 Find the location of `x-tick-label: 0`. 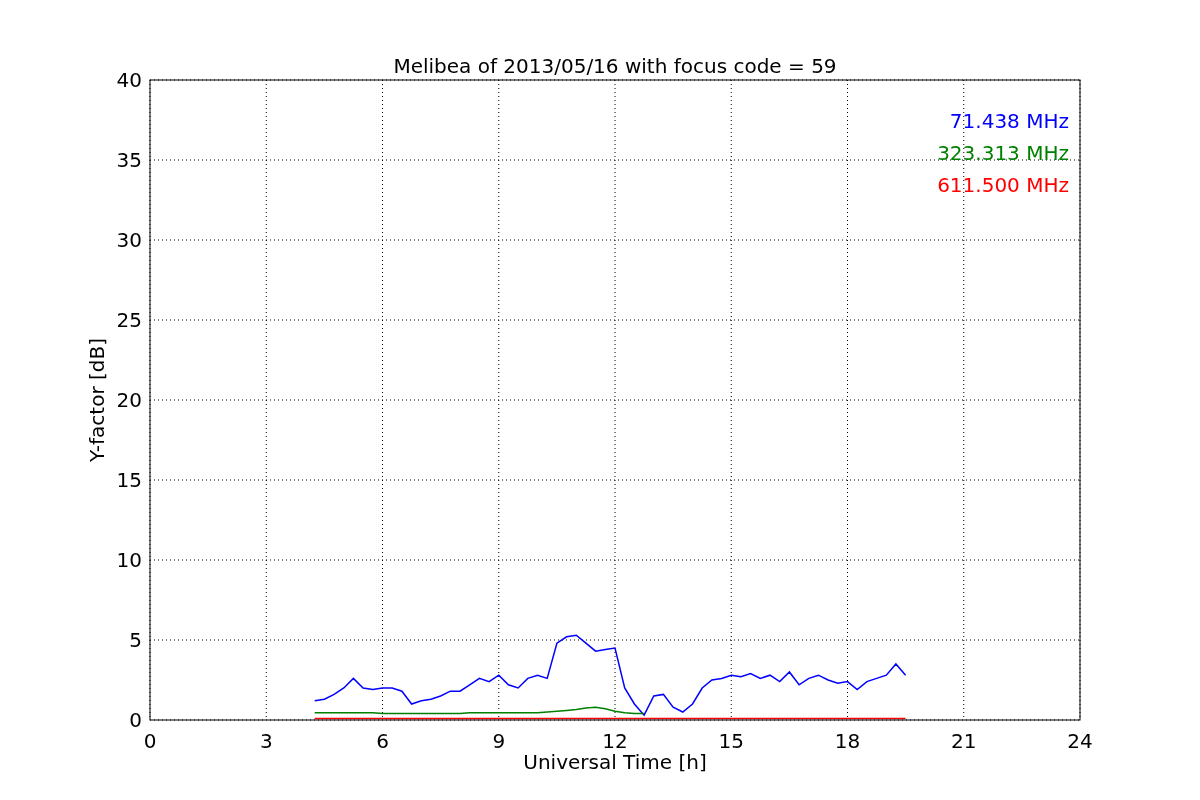

x-tick-label: 0 is located at coordinates (150, 741).